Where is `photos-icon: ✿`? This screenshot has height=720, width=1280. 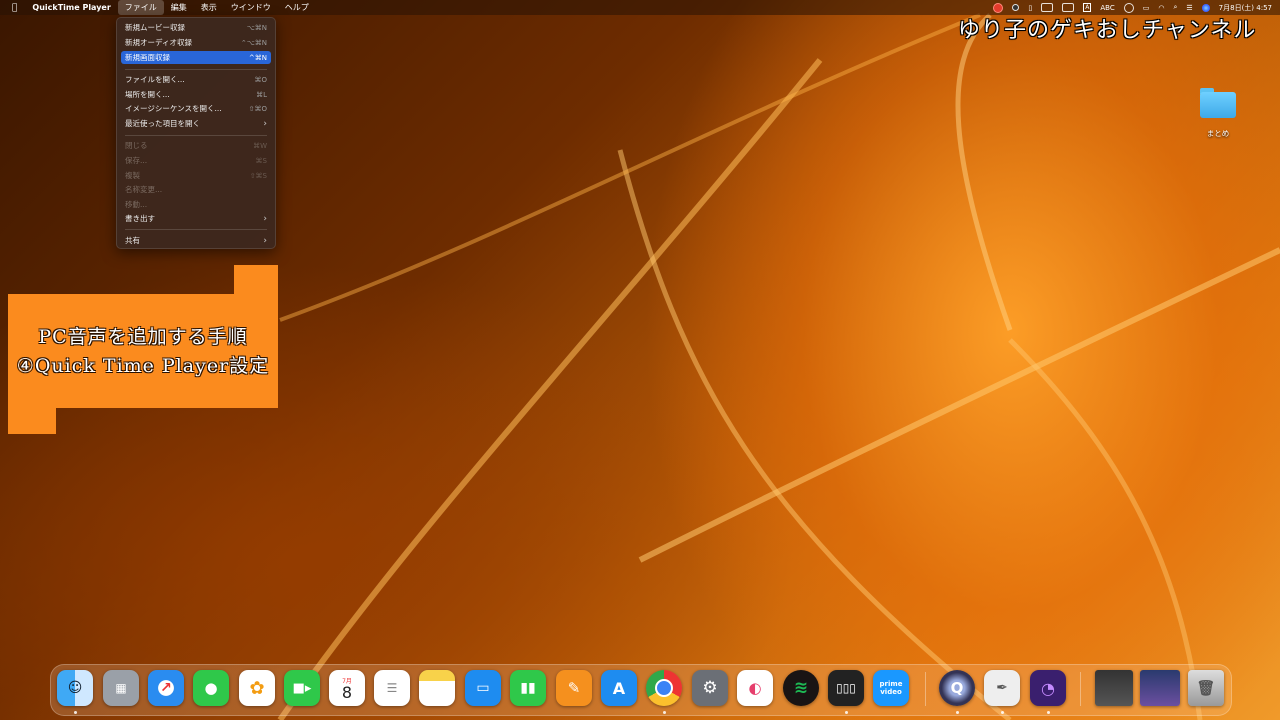 photos-icon: ✿ is located at coordinates (257, 688).